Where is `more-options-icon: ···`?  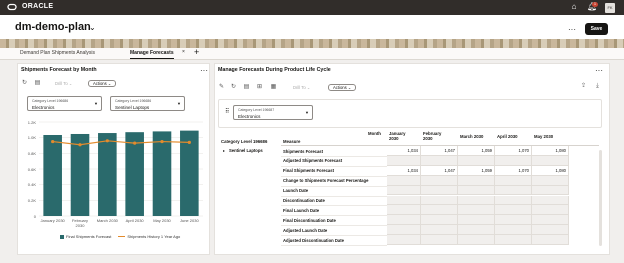 more-options-icon: ··· is located at coordinates (572, 30).